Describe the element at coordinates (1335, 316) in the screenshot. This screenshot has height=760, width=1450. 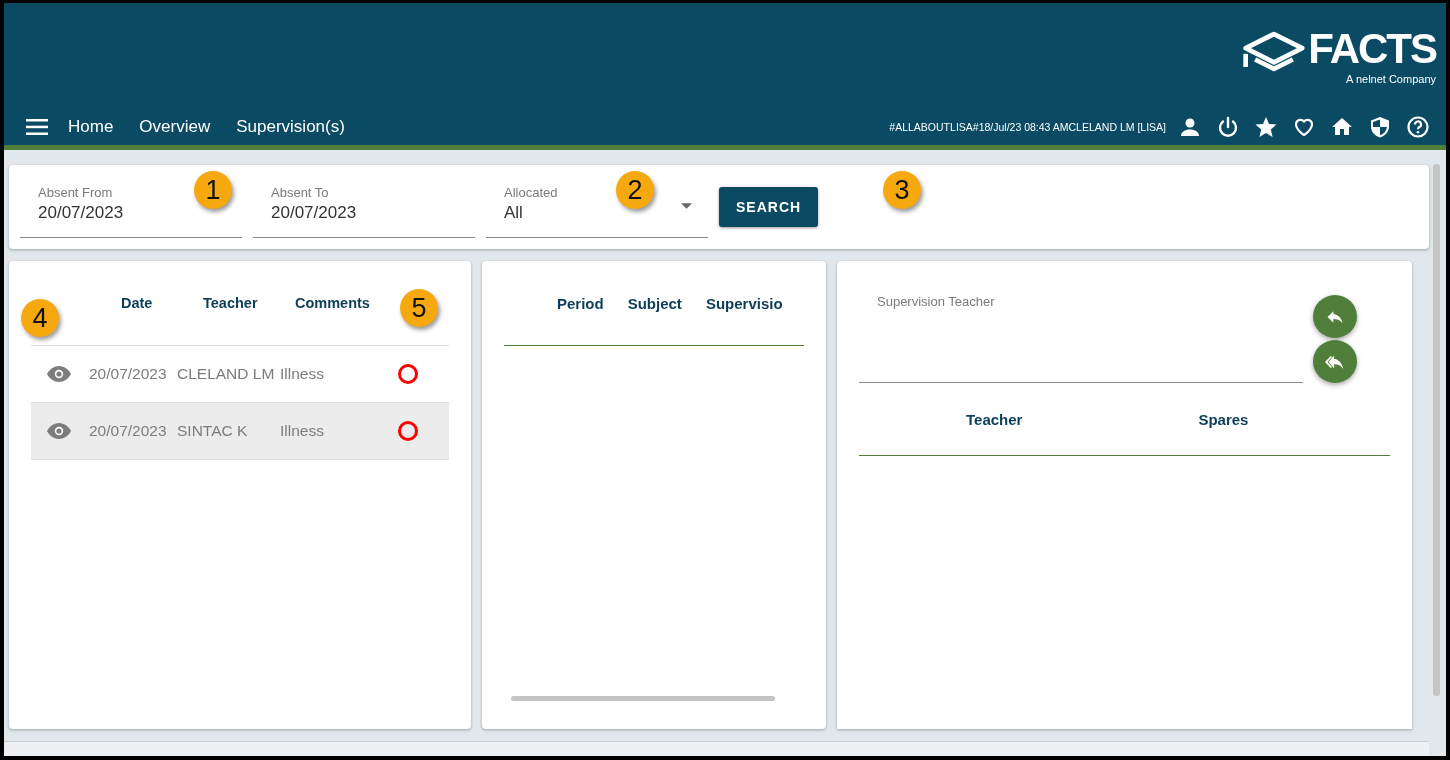
I see `reply-button` at that location.